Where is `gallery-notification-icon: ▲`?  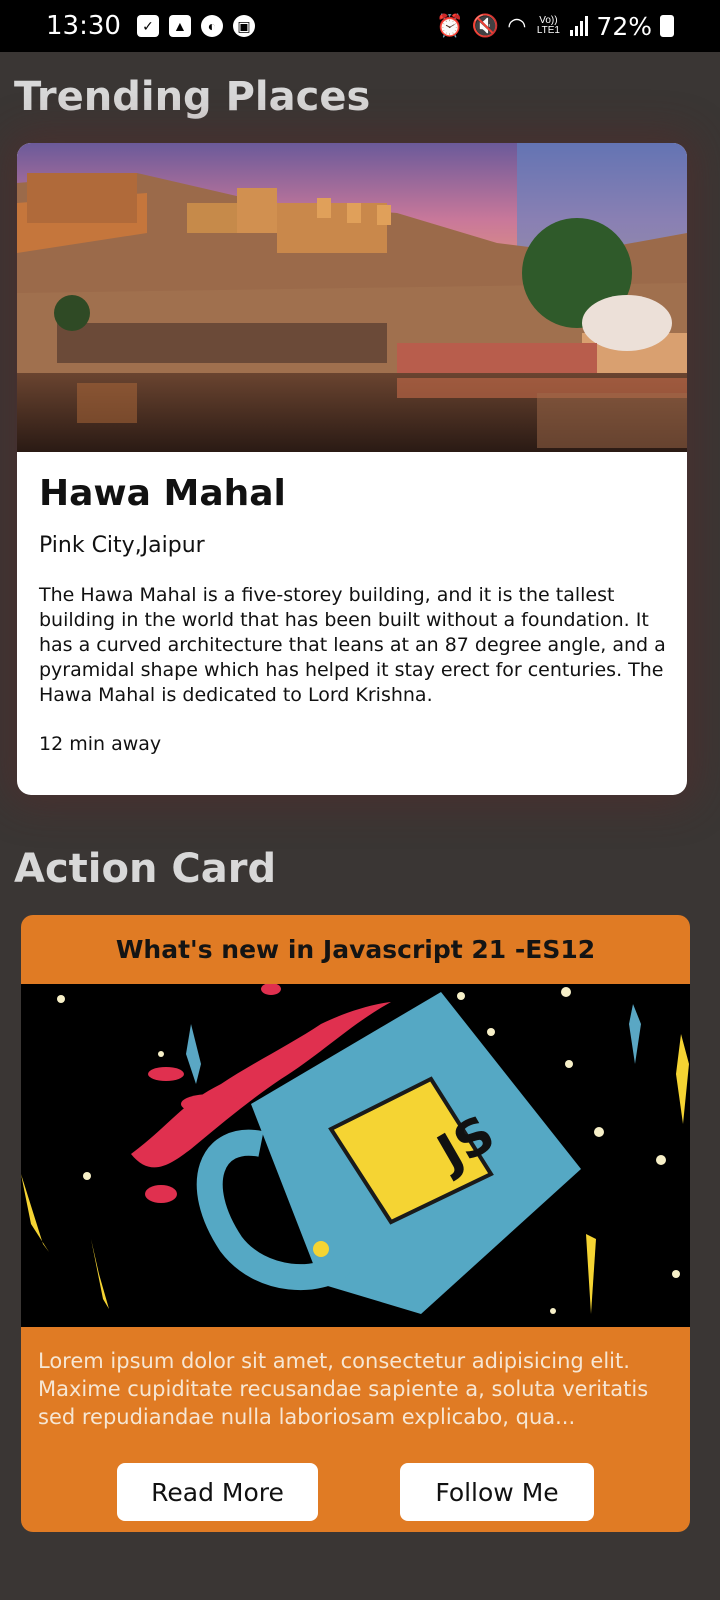 gallery-notification-icon: ▲ is located at coordinates (179, 26).